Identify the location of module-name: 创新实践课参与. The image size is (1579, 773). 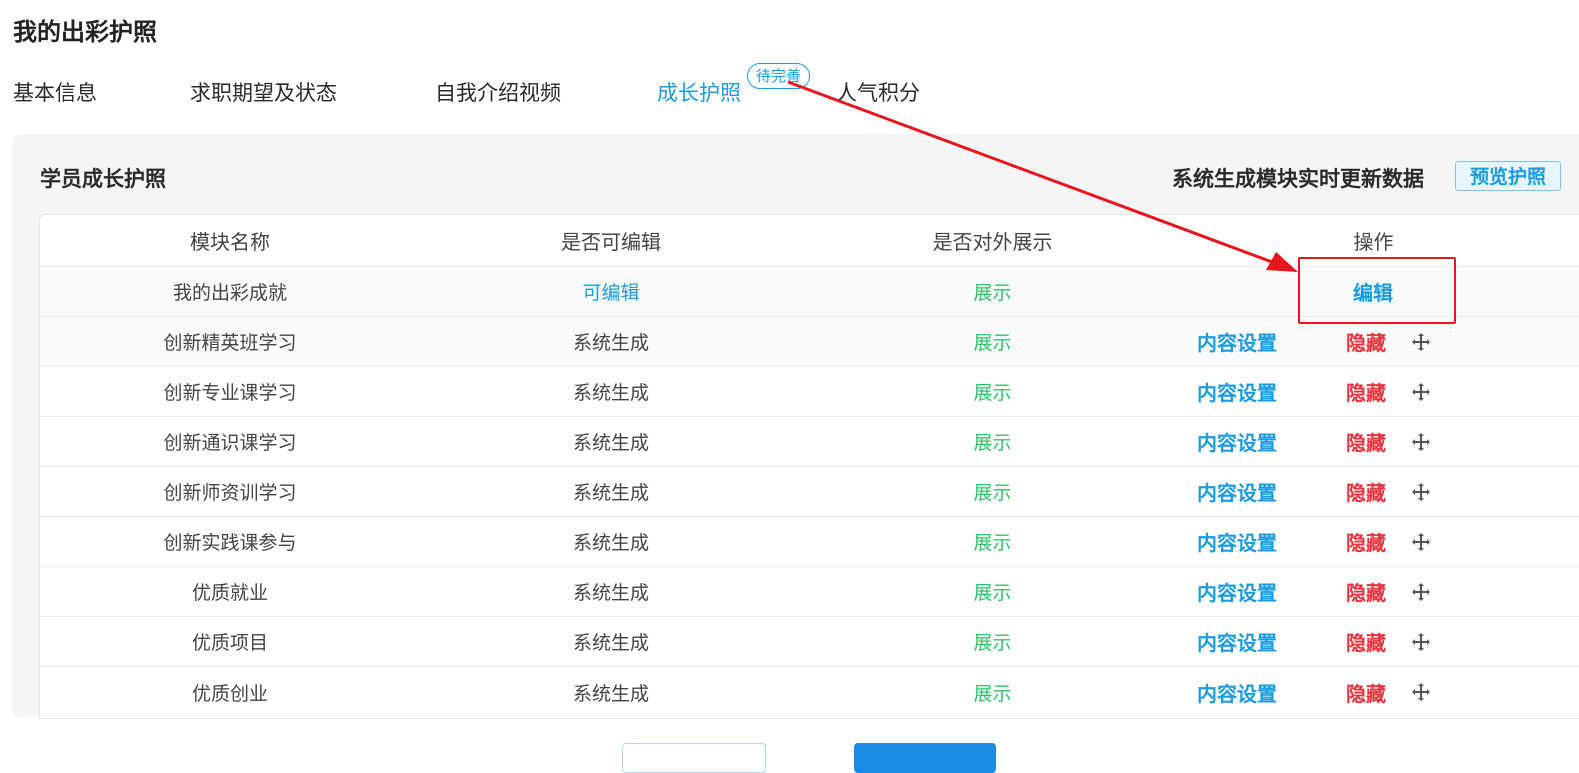
(230, 543).